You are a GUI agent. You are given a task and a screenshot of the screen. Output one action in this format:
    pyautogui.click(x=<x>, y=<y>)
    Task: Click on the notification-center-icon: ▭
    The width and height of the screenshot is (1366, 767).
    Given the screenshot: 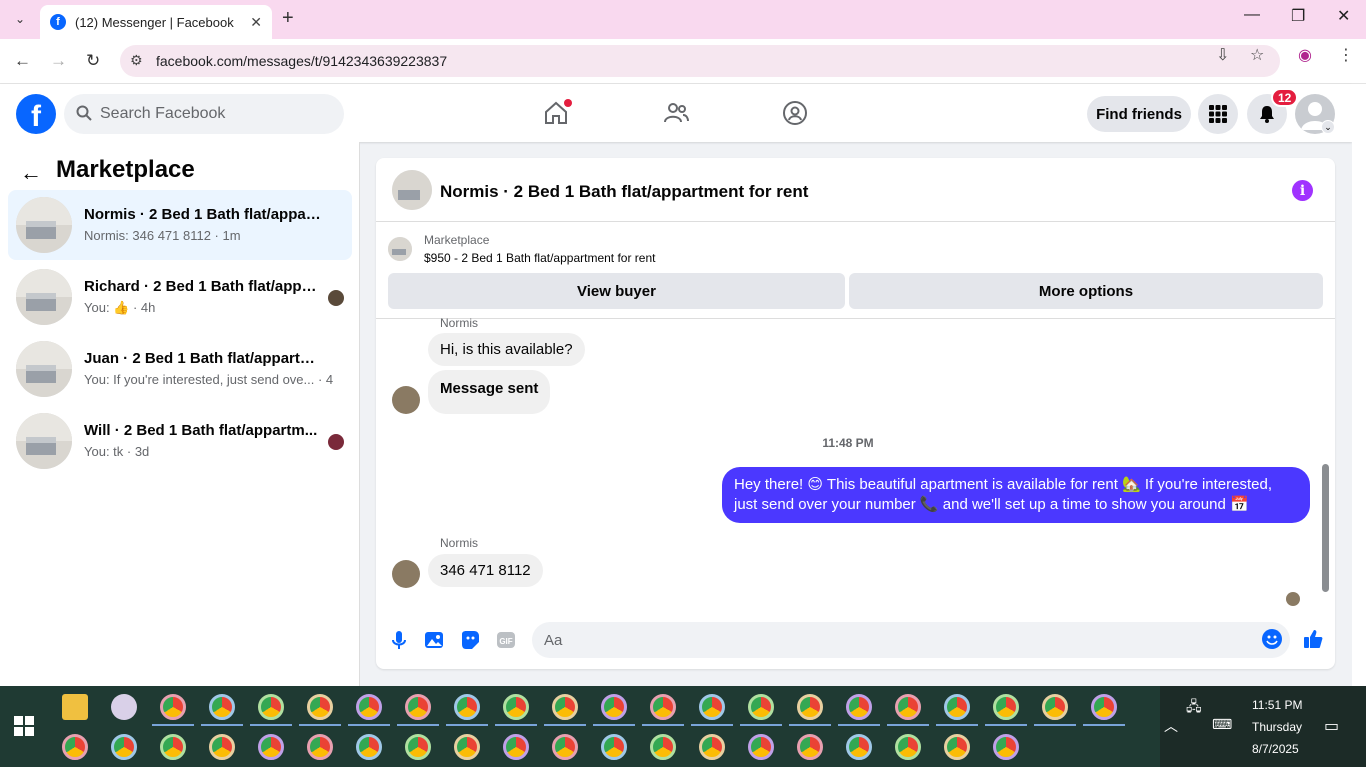 What is the action you would take?
    pyautogui.click(x=1331, y=726)
    